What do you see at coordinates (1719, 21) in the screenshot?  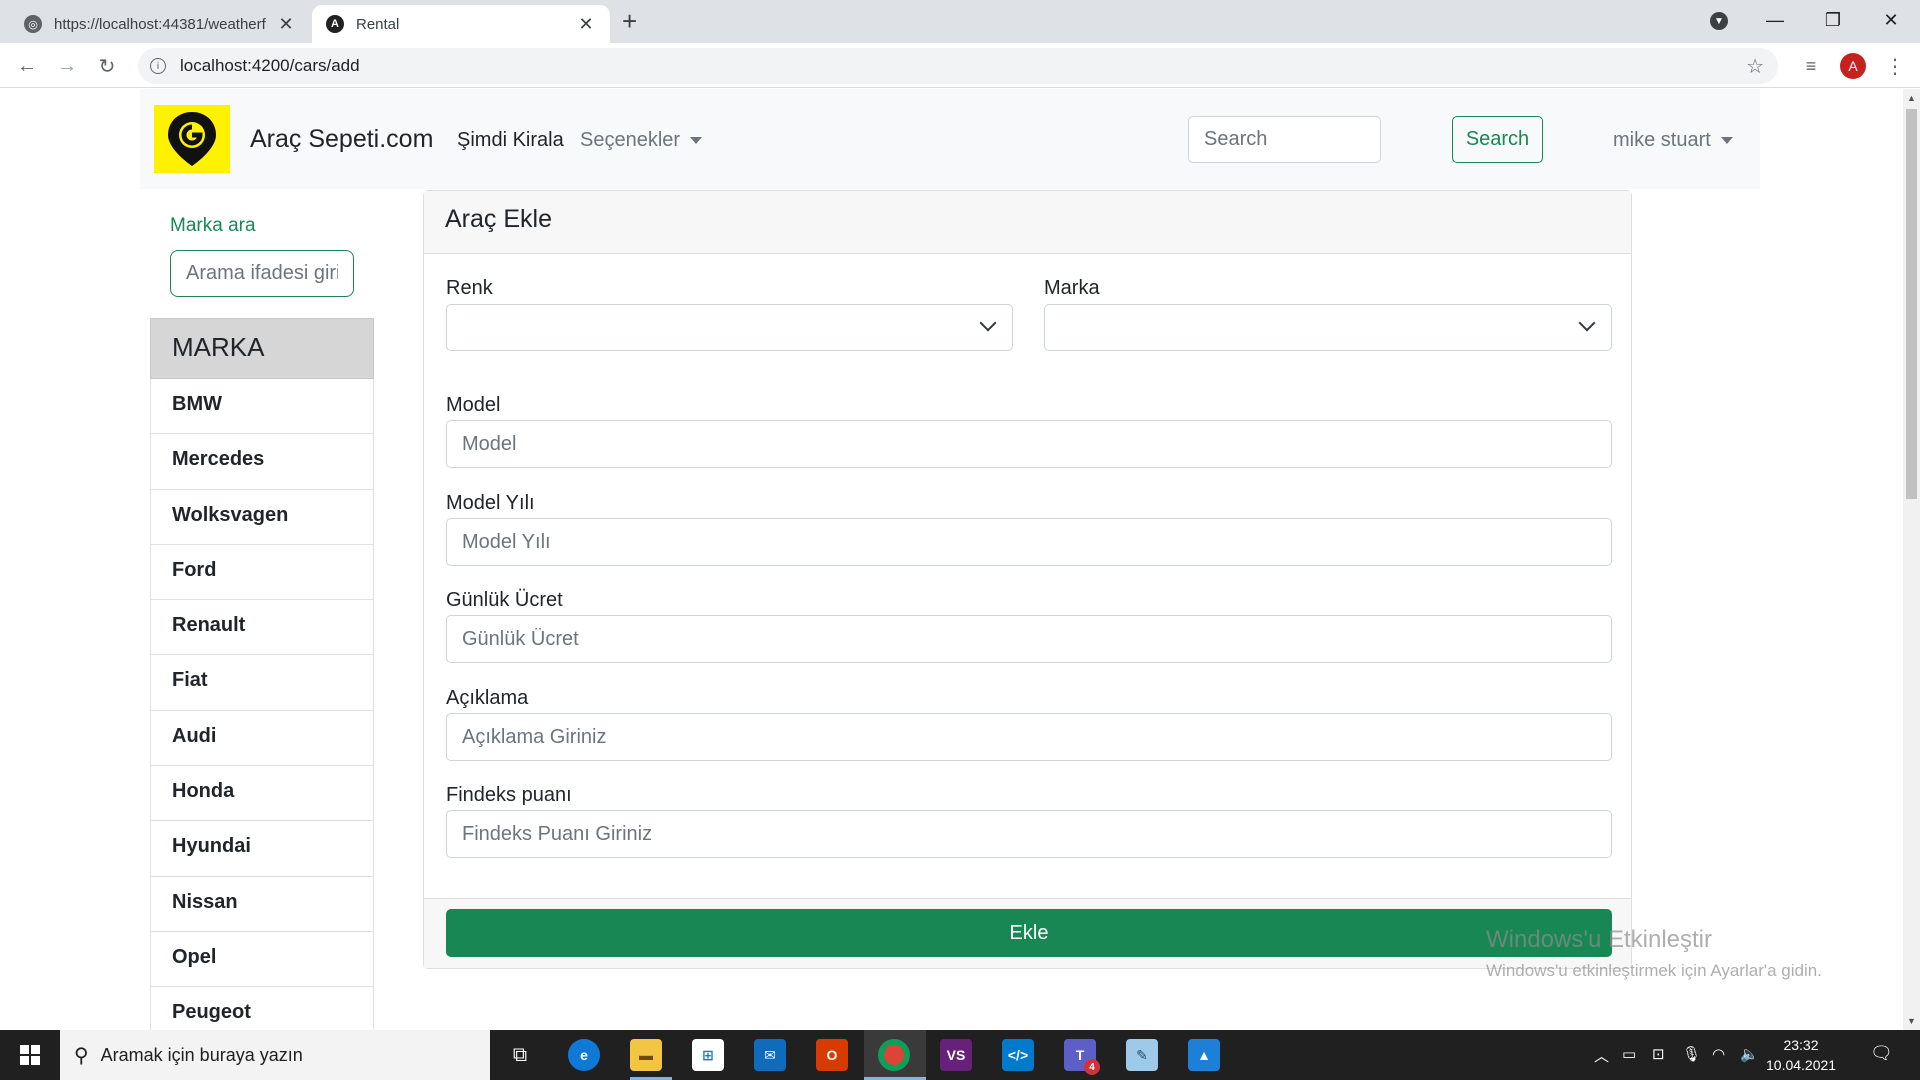 I see `tab-search-icon: ▼` at bounding box center [1719, 21].